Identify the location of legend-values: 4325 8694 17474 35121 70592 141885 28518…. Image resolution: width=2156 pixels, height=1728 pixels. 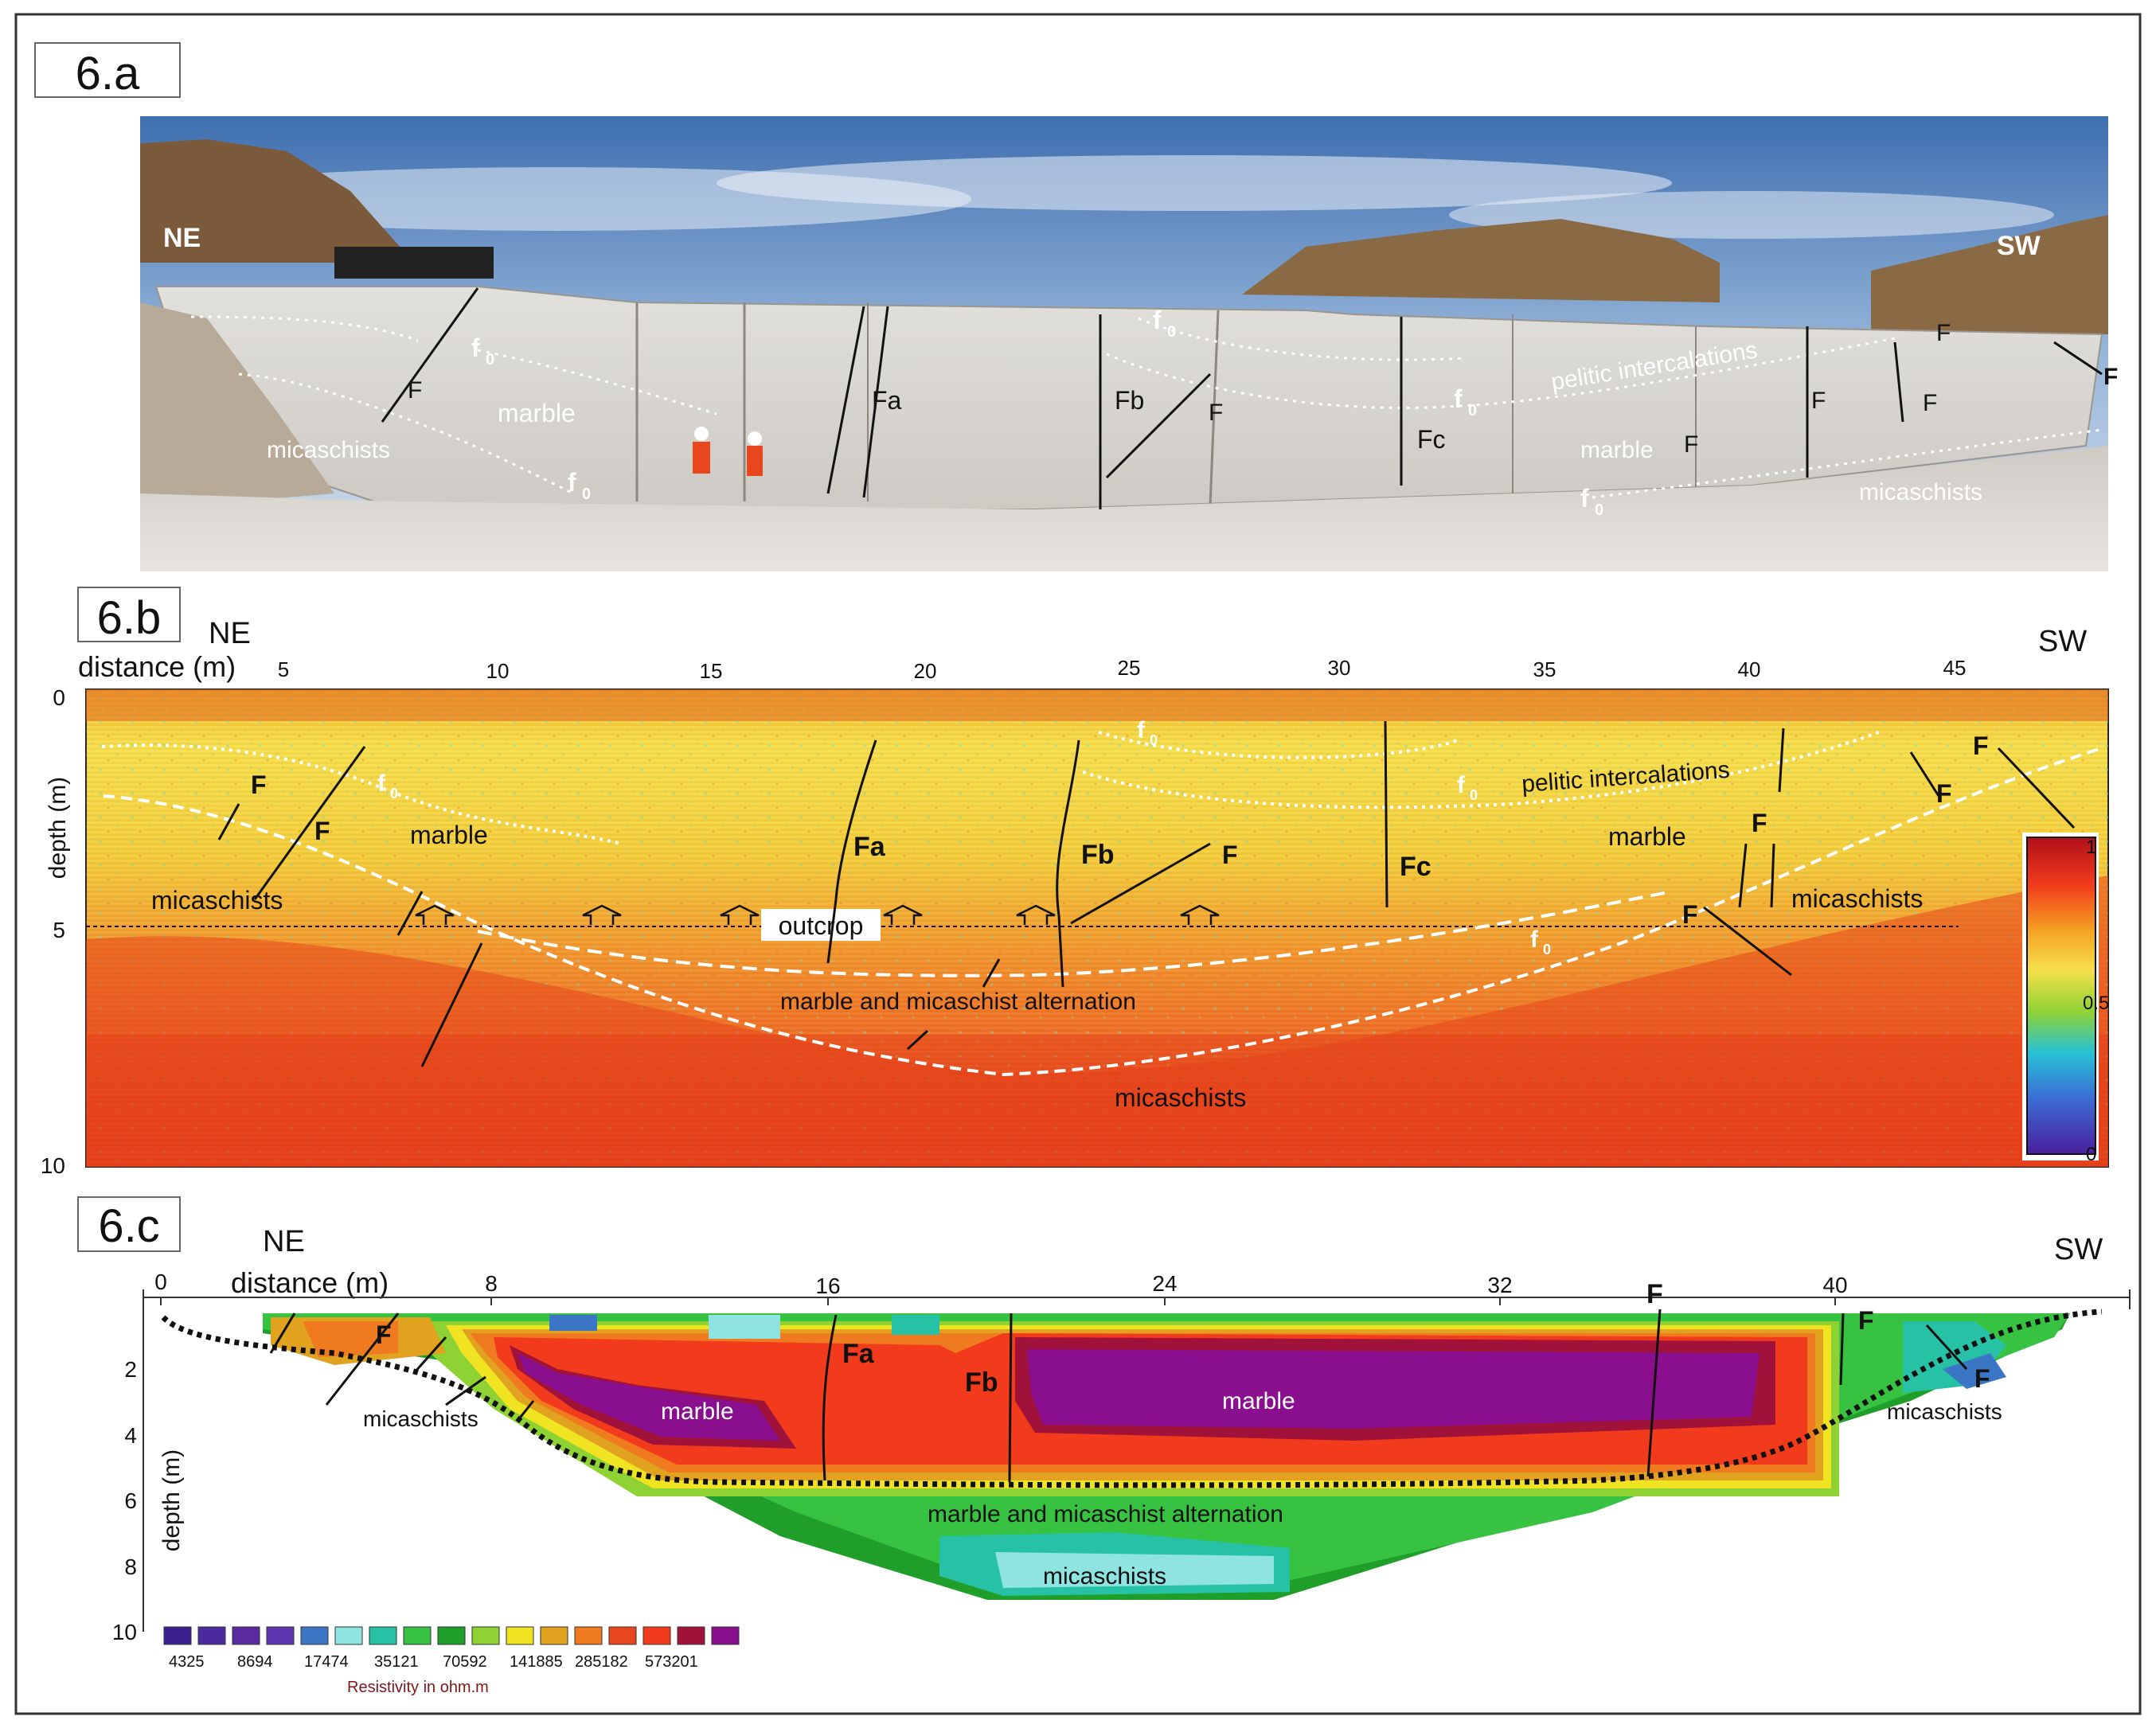
(433, 1662).